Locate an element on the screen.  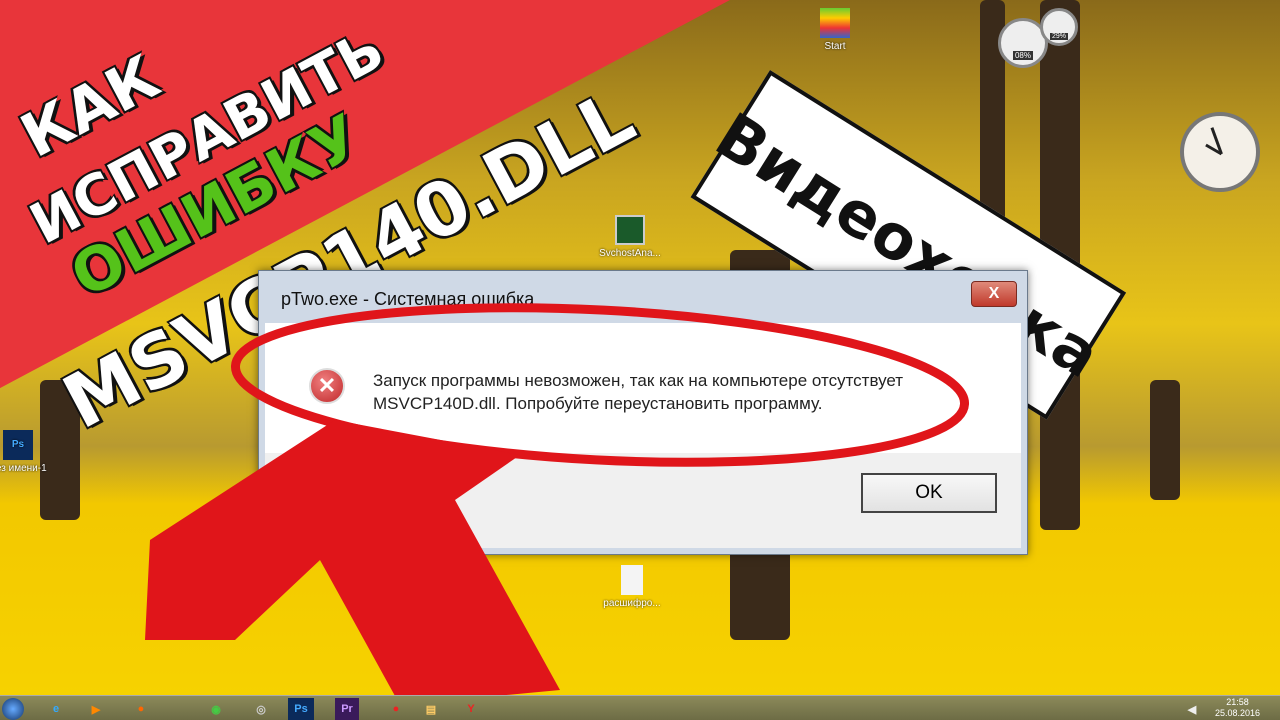
photoshop-icon: Ps is located at coordinates (18, 445).